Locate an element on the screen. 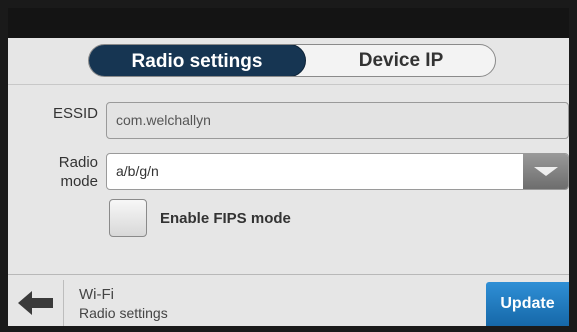 The height and width of the screenshot is (332, 577). dropdown-button is located at coordinates (545, 171).